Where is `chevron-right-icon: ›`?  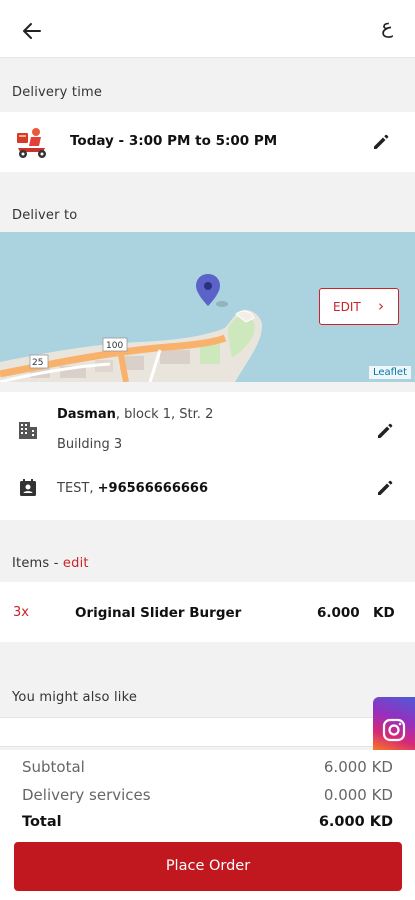 chevron-right-icon: › is located at coordinates (381, 306).